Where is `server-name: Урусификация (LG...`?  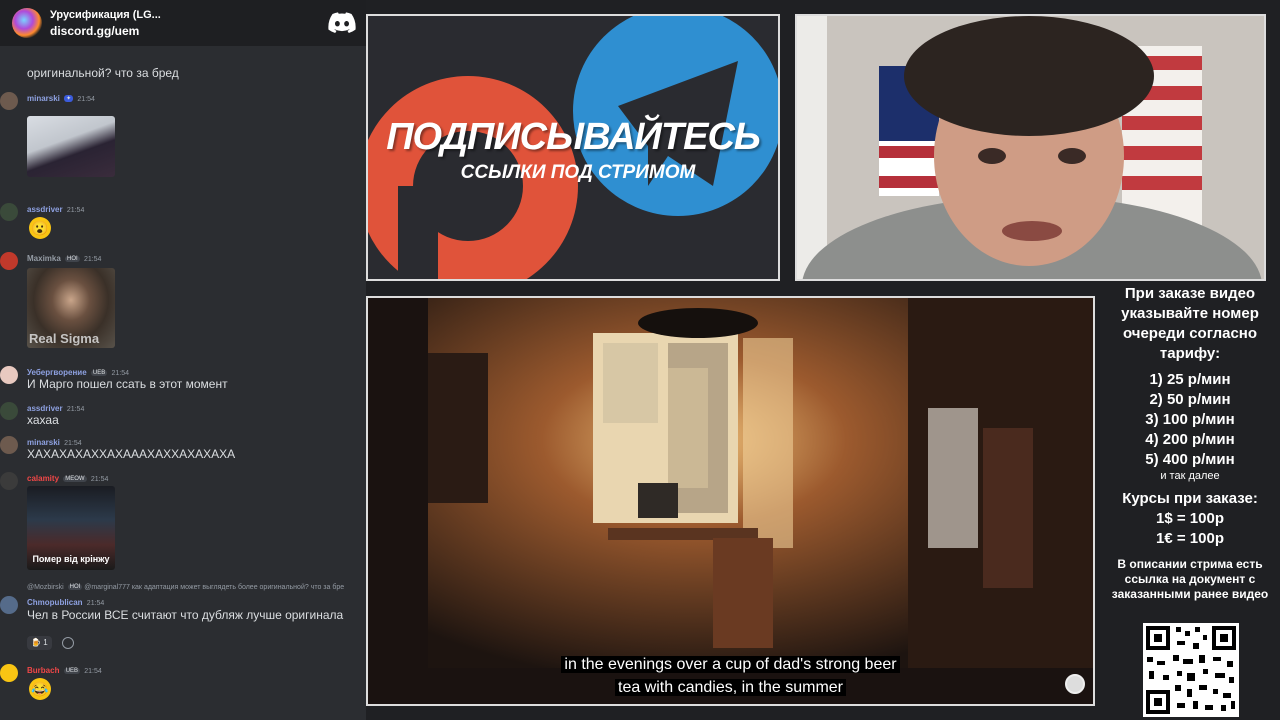
server-name: Урусификация (LG... is located at coordinates (105, 14).